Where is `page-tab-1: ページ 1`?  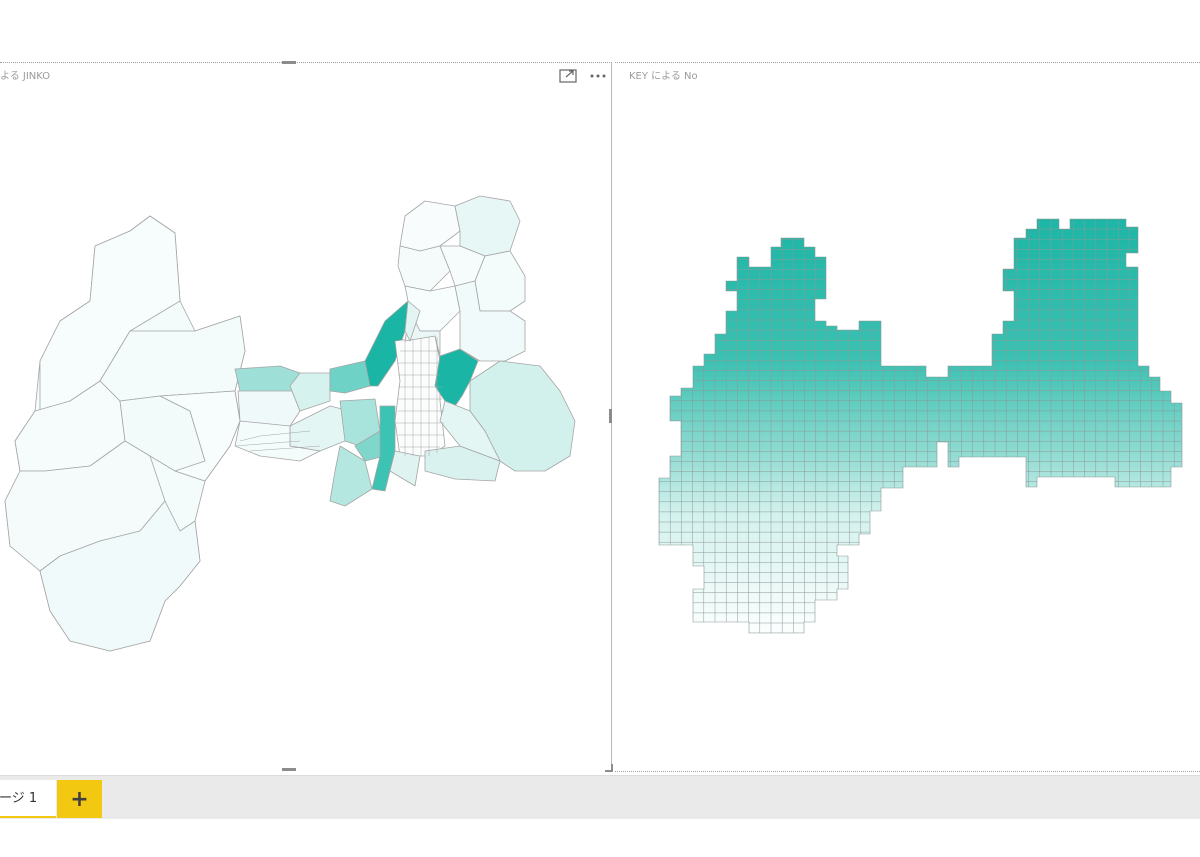
page-tab-1: ページ 1 is located at coordinates (28, 799).